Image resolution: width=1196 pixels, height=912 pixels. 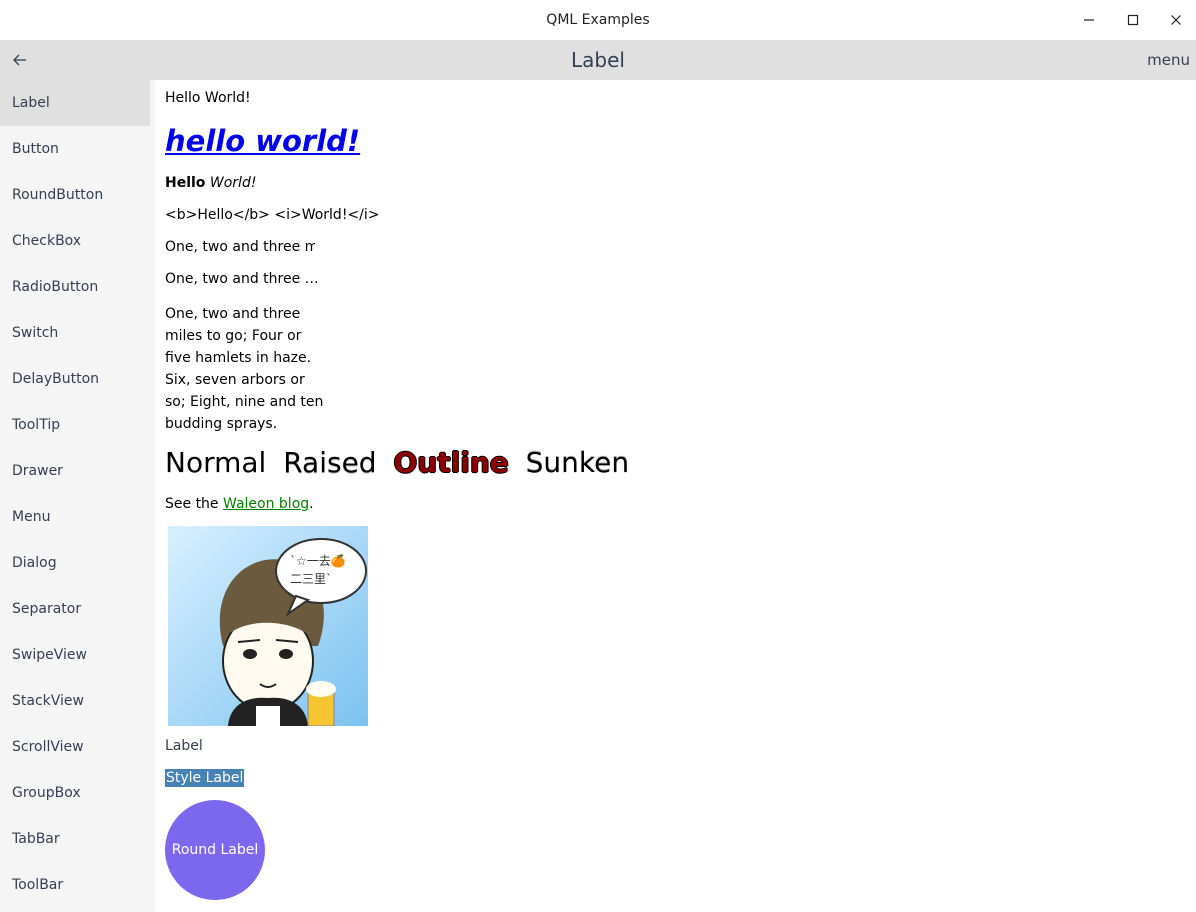 I want to click on hello-world-link: hello world!, so click(x=262, y=141).